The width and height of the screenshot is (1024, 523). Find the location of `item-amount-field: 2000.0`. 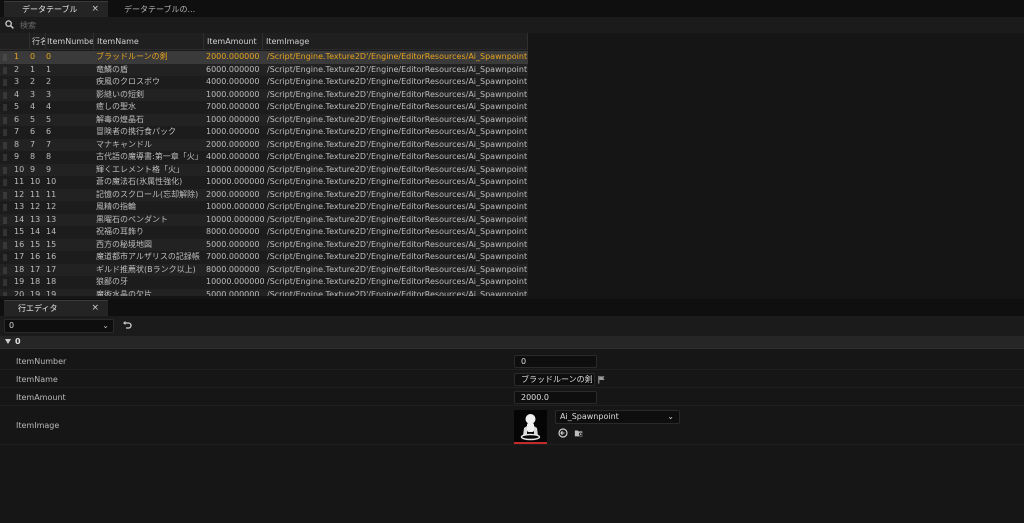

item-amount-field: 2000.0 is located at coordinates (555, 397).